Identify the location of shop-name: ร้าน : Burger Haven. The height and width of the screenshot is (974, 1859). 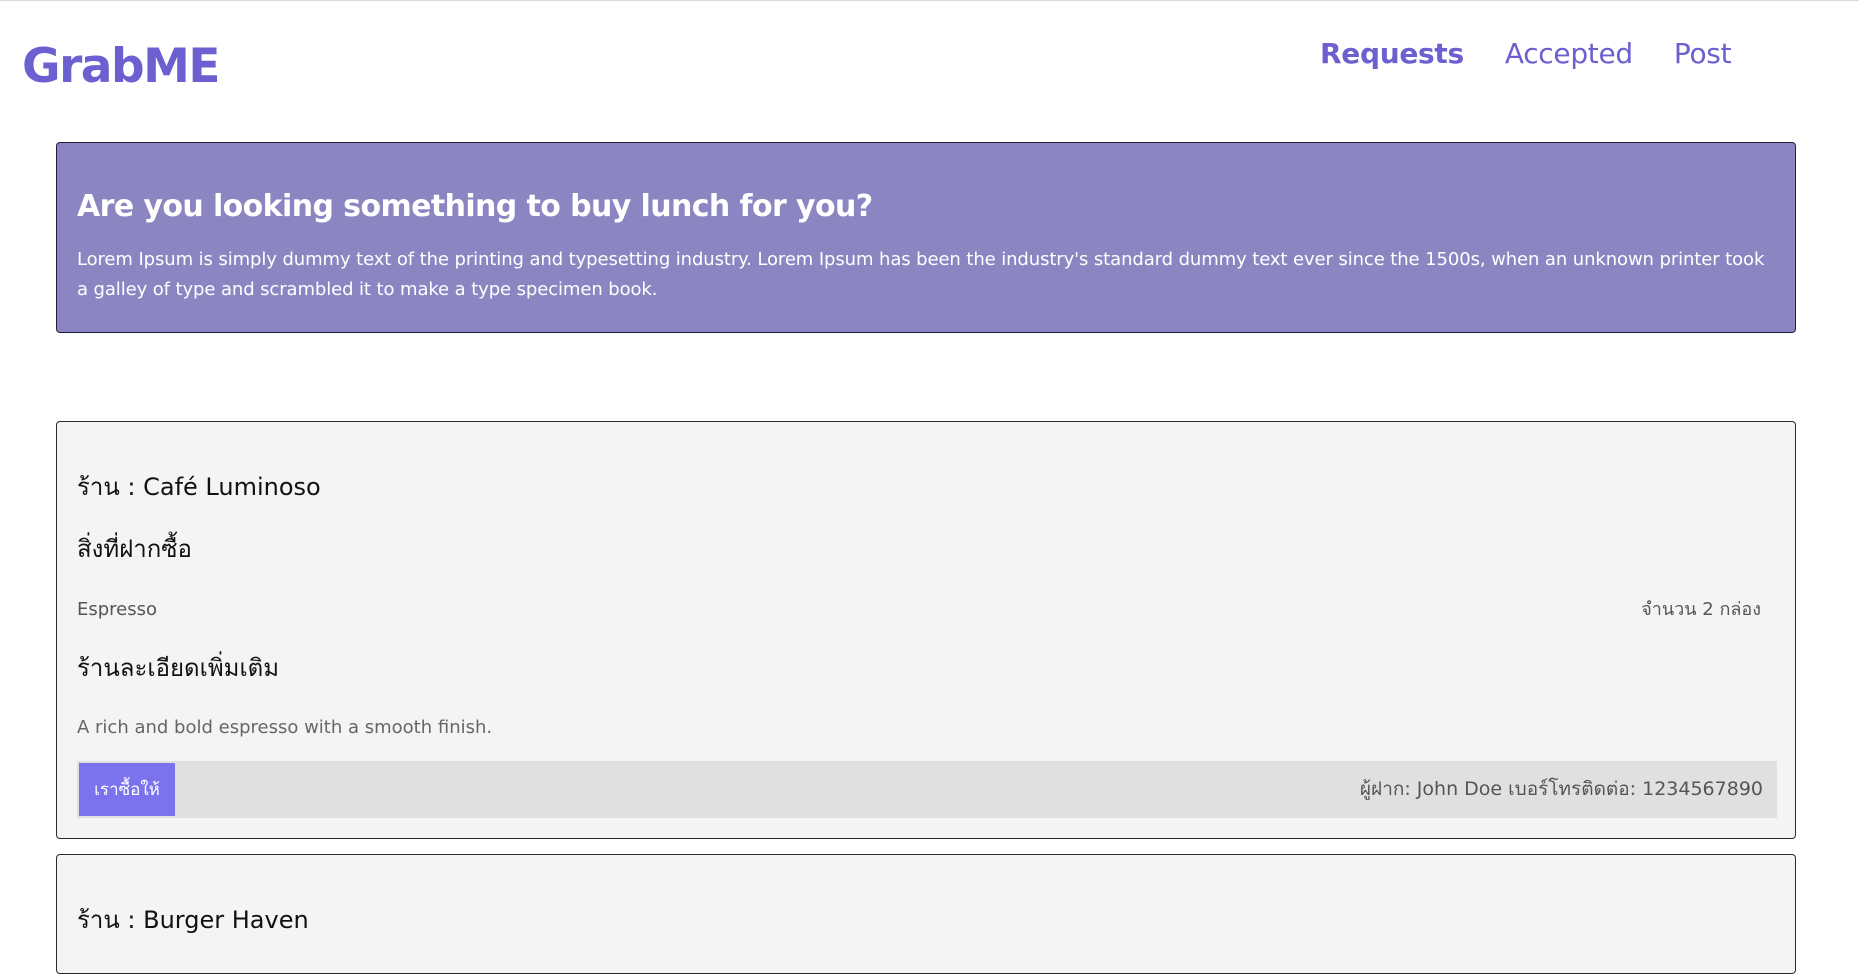
(193, 920).